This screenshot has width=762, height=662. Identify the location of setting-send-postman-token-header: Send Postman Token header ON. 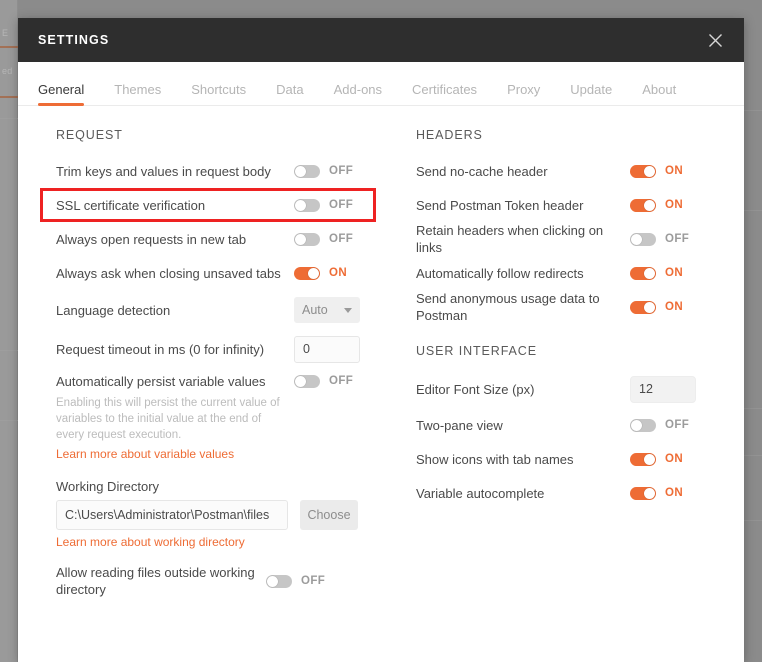
(558, 205).